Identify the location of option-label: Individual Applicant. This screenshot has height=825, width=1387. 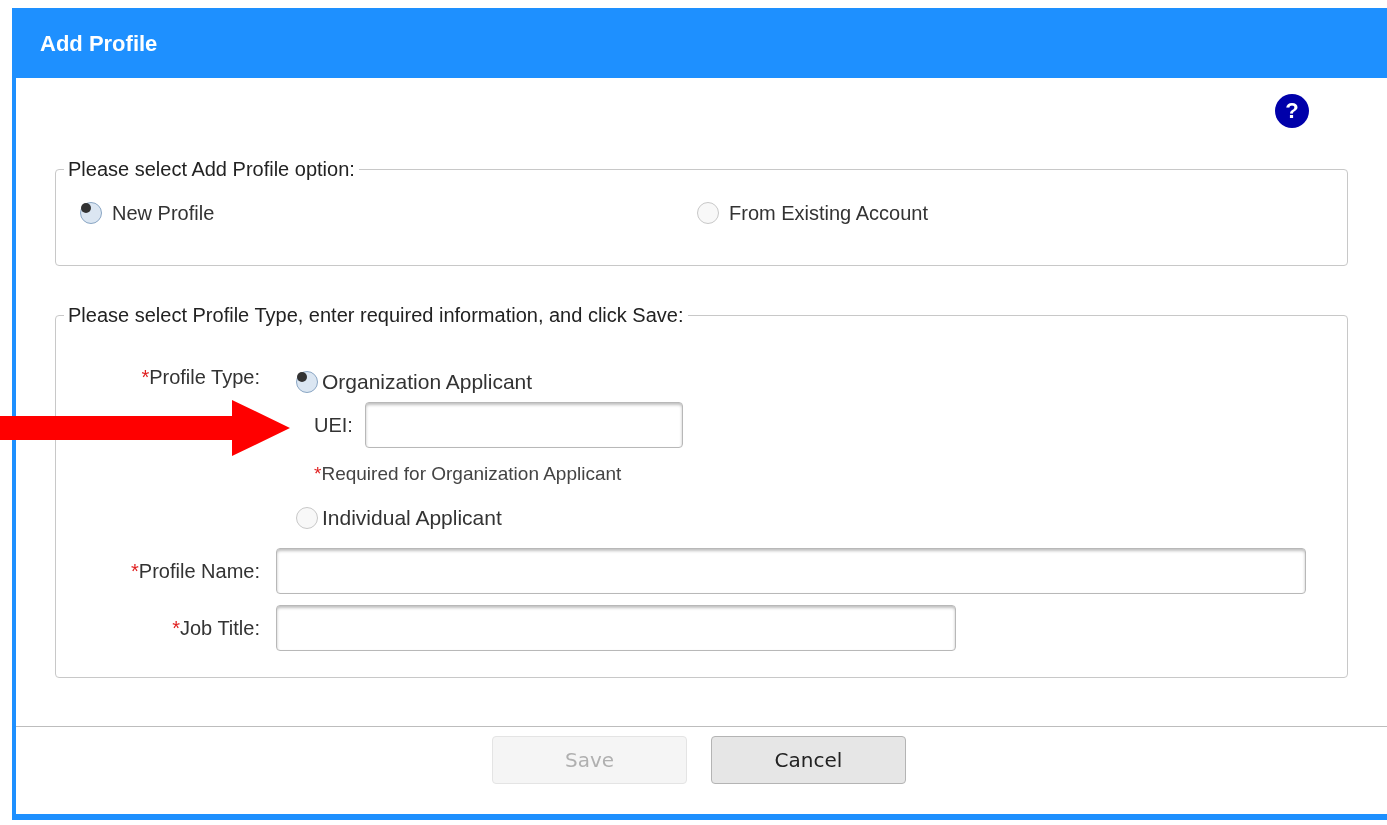
(412, 518).